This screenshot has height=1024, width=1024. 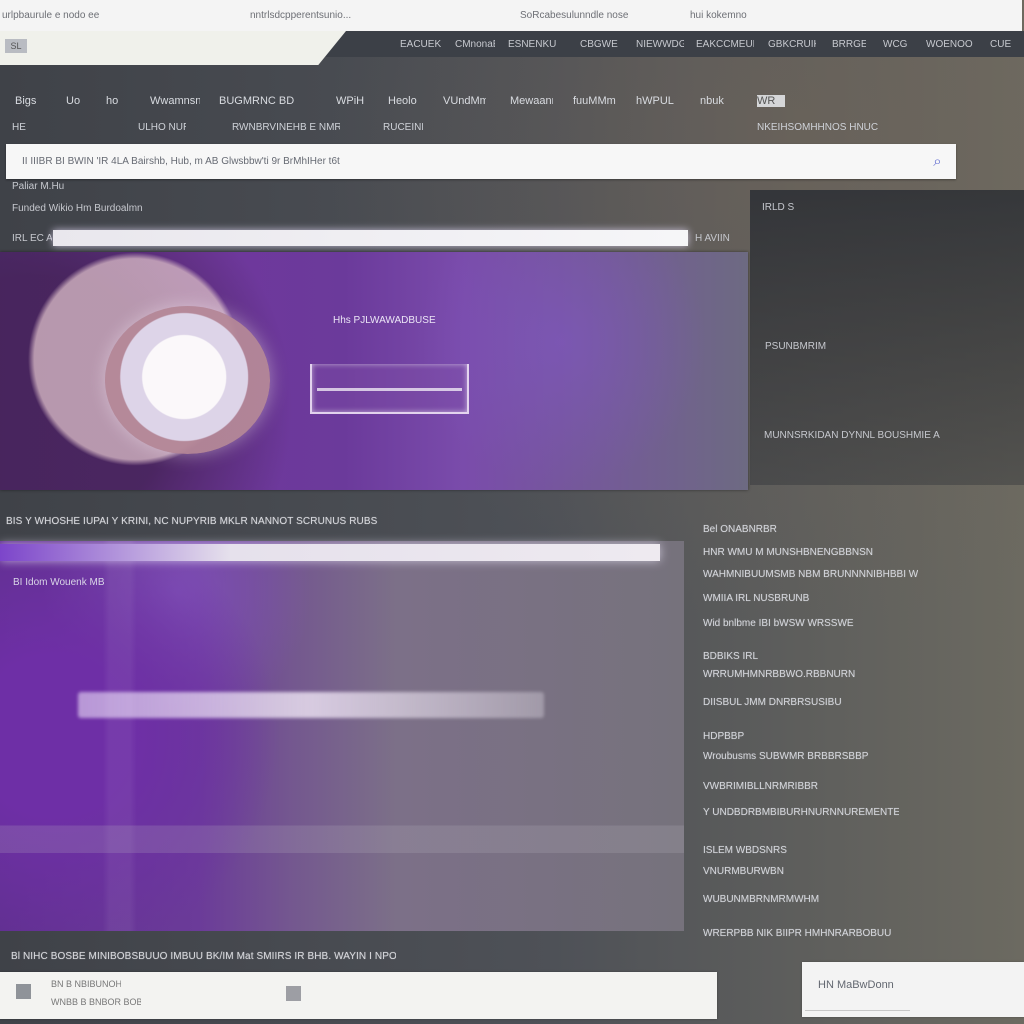 I want to click on second-video-label: BI Idom Wouenk MB, so click(x=59, y=582).